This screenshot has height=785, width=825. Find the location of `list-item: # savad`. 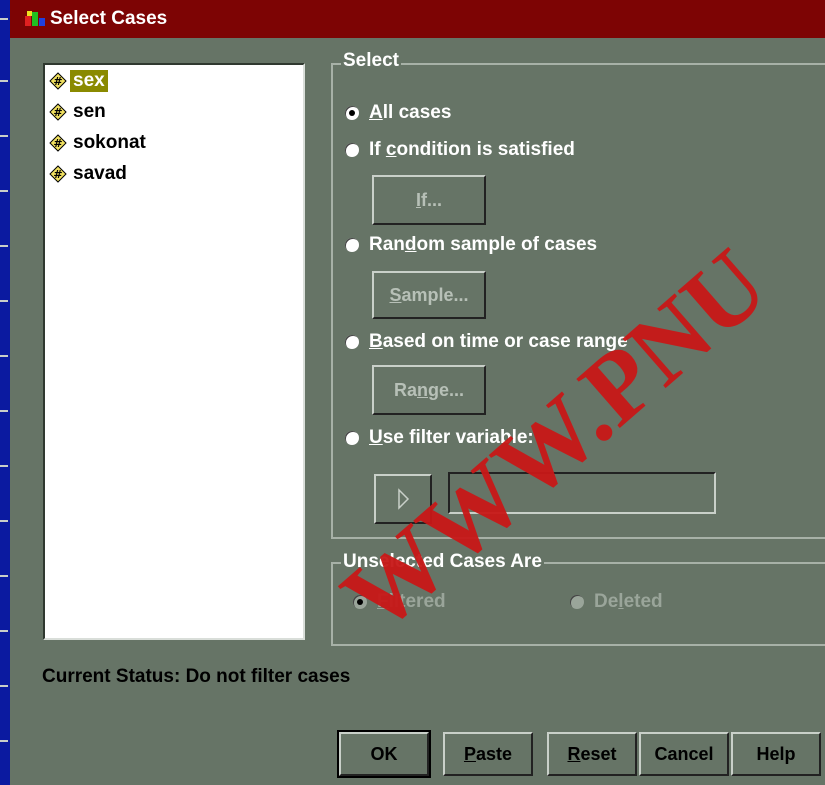

list-item: # savad is located at coordinates (89, 174).